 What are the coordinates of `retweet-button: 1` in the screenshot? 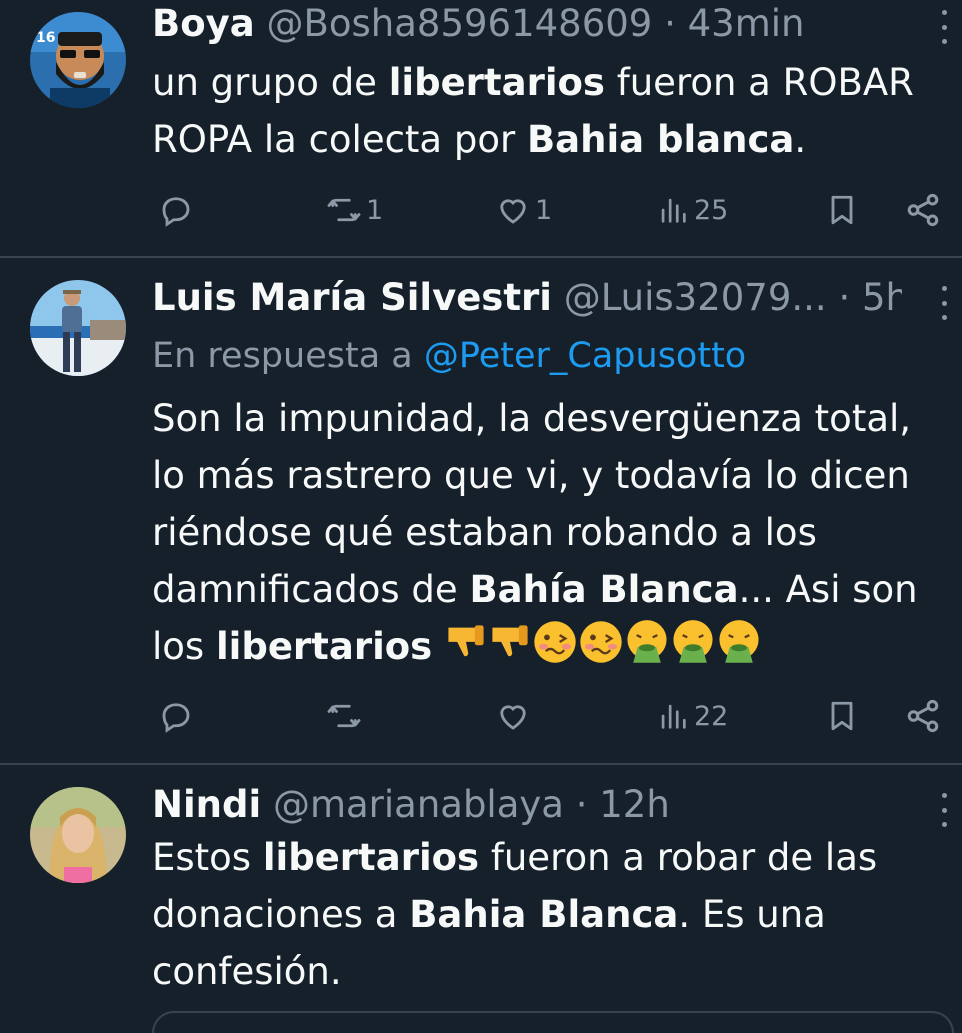 It's located at (354, 210).